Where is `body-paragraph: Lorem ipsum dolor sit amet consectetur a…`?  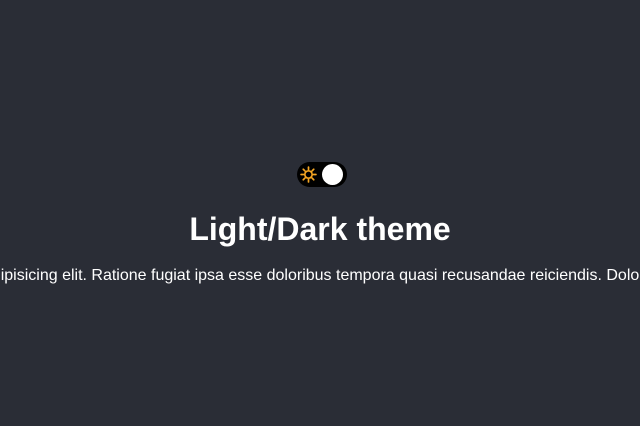 body-paragraph: Lorem ipsum dolor sit amet consectetur a… is located at coordinates (320, 275).